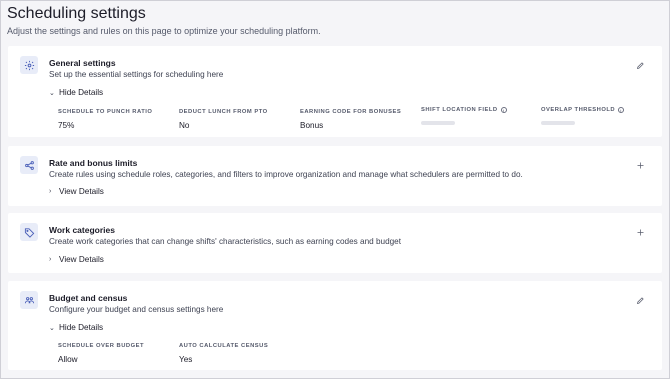 This screenshot has width=670, height=379. I want to click on field-label: EARNING CODE FOR BONUSES, so click(351, 112).